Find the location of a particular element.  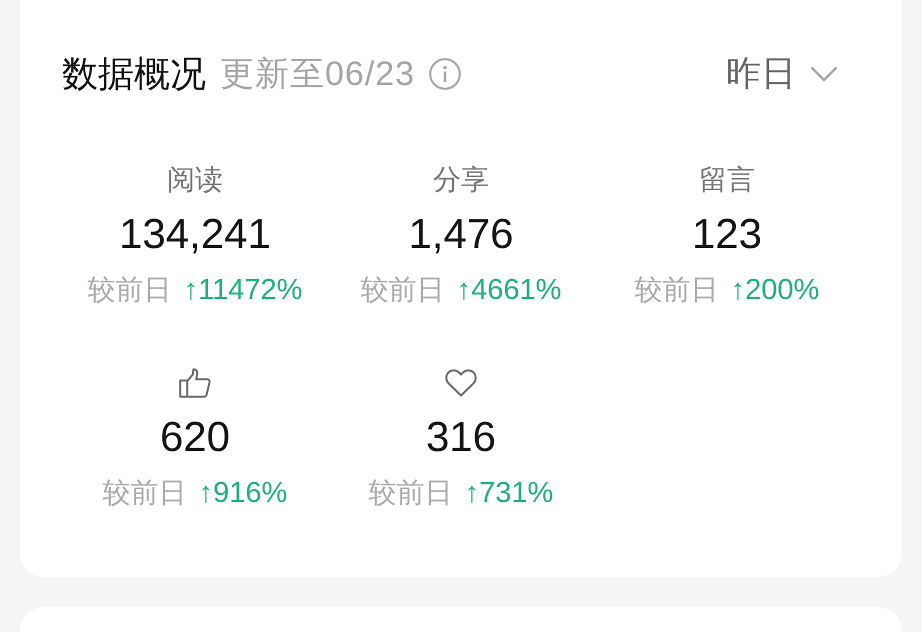

change-percentage: ↑11472% is located at coordinates (243, 290).